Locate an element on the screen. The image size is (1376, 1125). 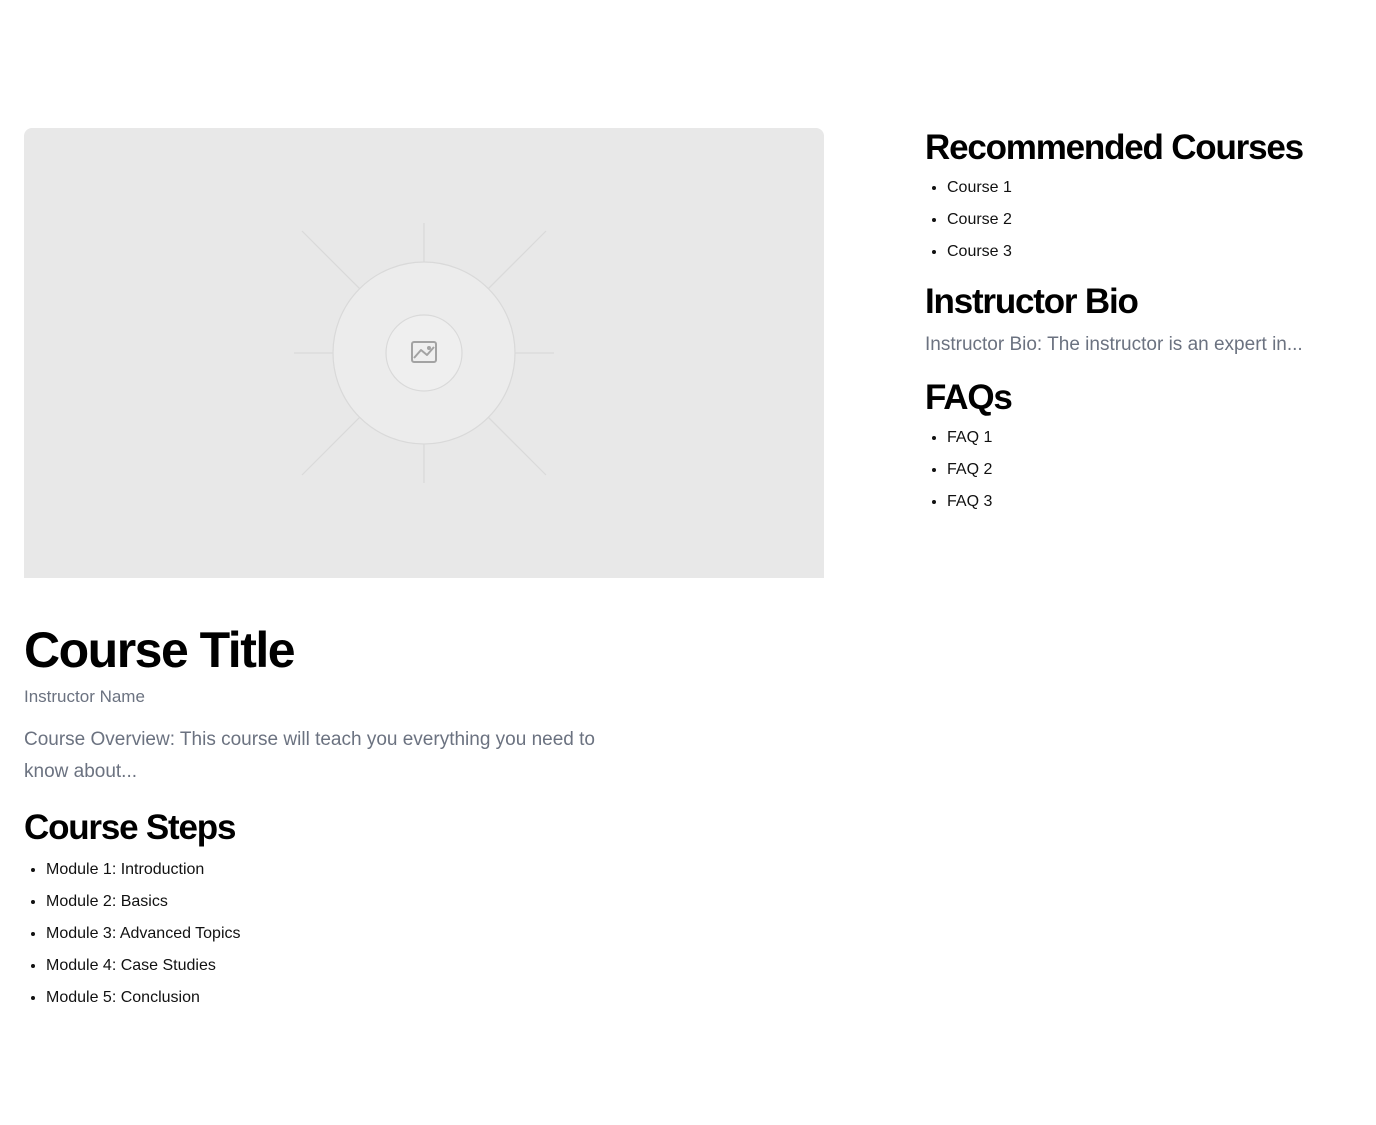
image-placeholder-graphic is located at coordinates (424, 353).